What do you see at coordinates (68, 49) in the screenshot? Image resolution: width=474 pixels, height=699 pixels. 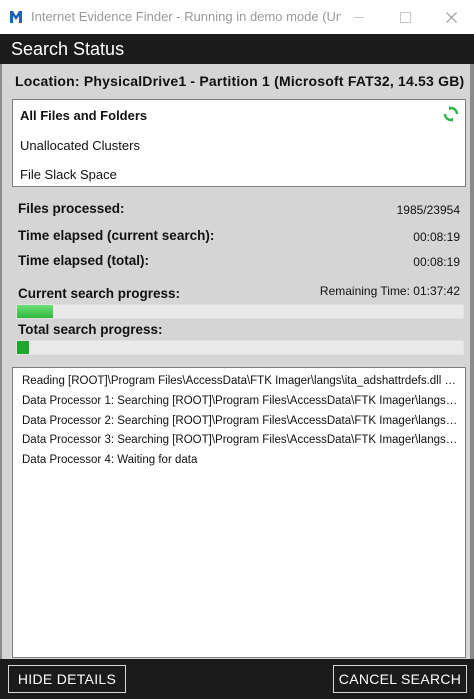 I see `page-title: Search Status` at bounding box center [68, 49].